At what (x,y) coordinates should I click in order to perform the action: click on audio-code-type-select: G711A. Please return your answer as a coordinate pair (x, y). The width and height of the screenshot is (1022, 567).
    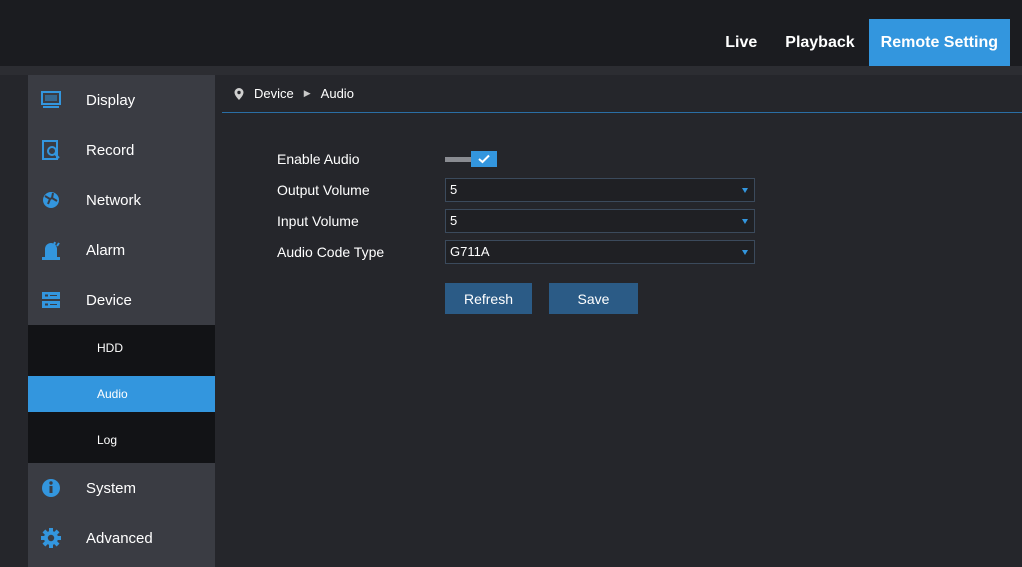
    Looking at the image, I should click on (600, 251).